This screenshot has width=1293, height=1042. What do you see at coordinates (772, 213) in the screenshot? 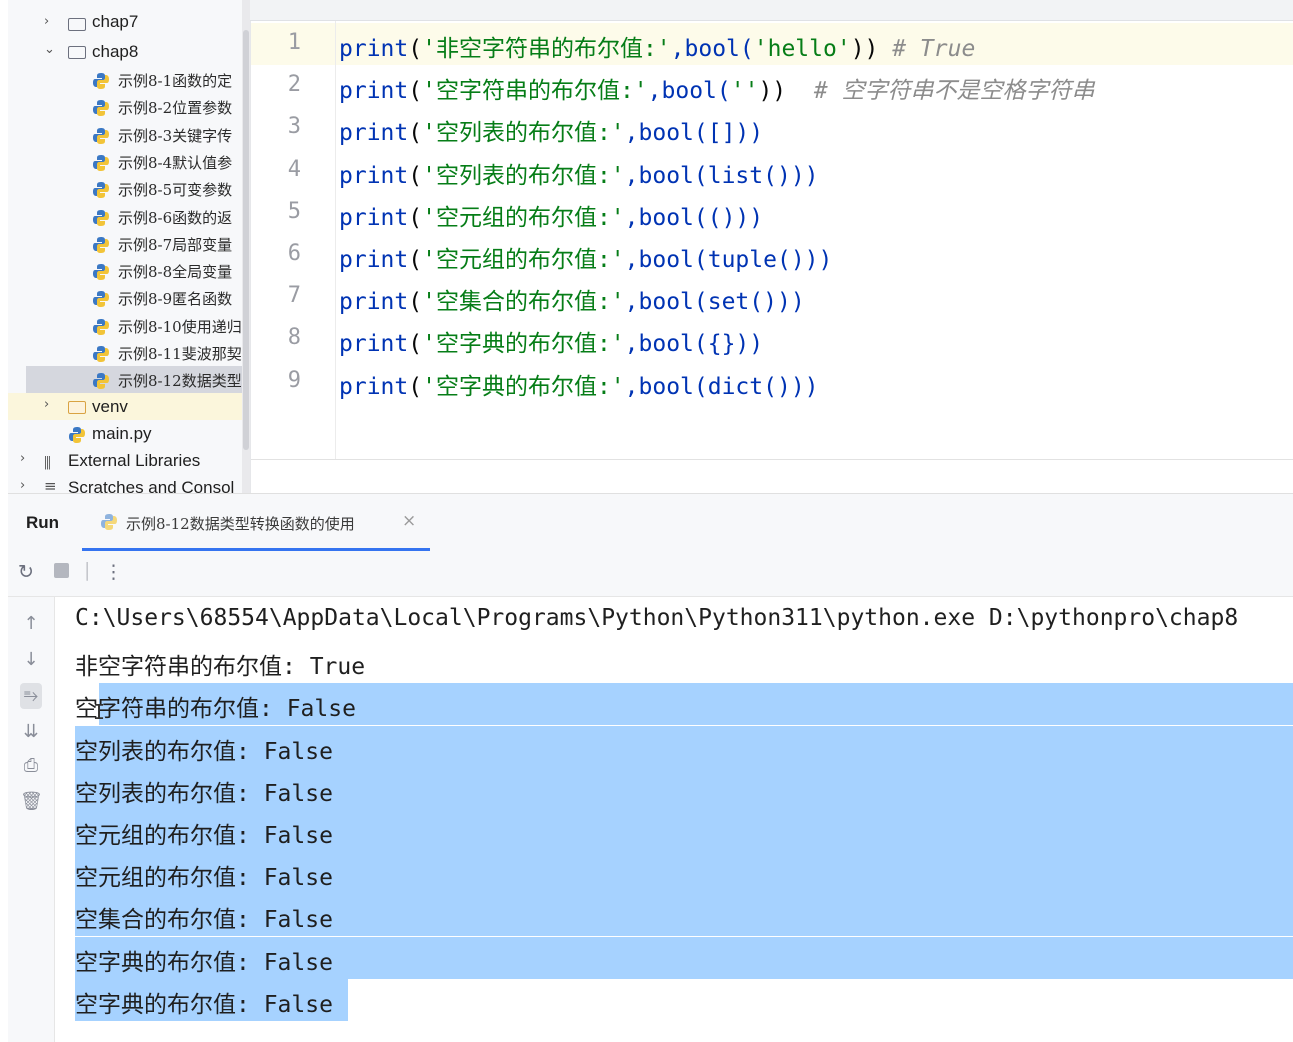
I see `code-line: 5 print('空元组的布尔值:',bool(()))` at bounding box center [772, 213].